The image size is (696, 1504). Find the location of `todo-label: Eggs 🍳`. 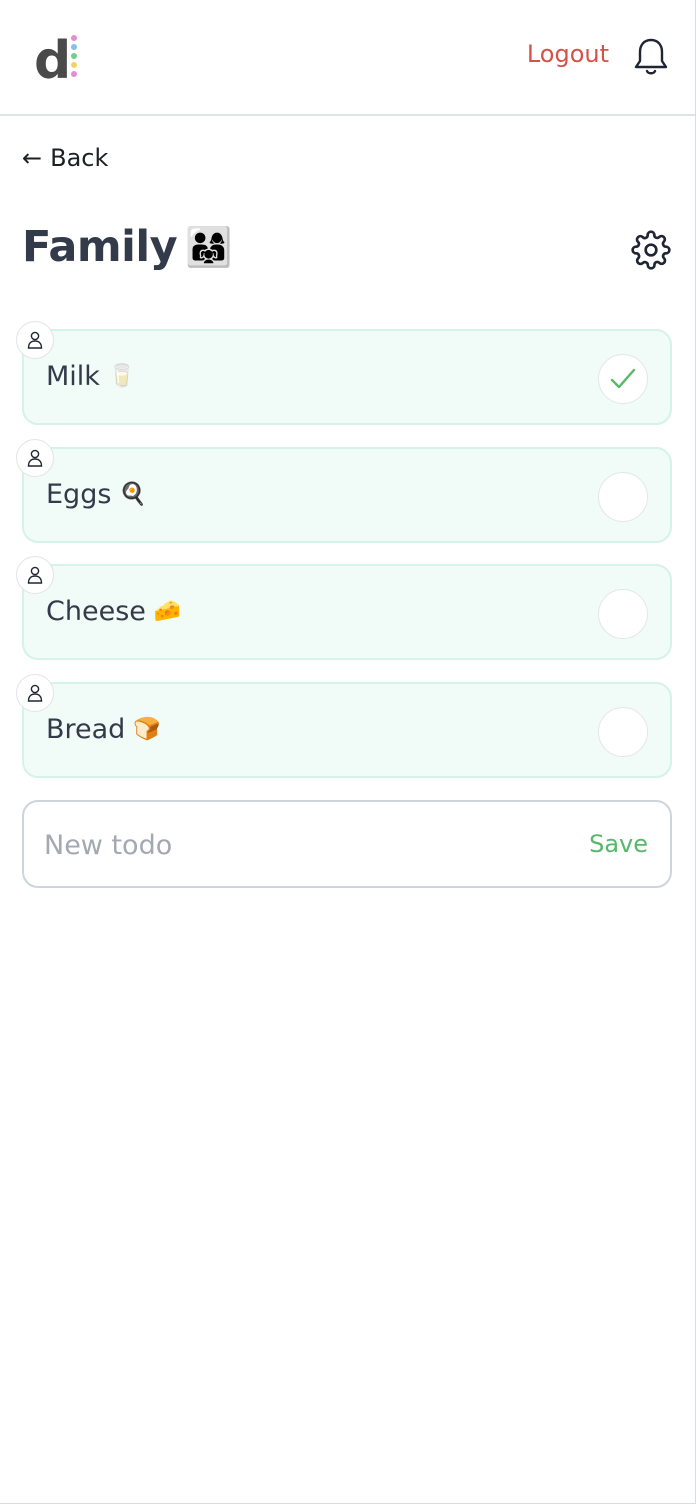

todo-label: Eggs 🍳 is located at coordinates (96, 494).